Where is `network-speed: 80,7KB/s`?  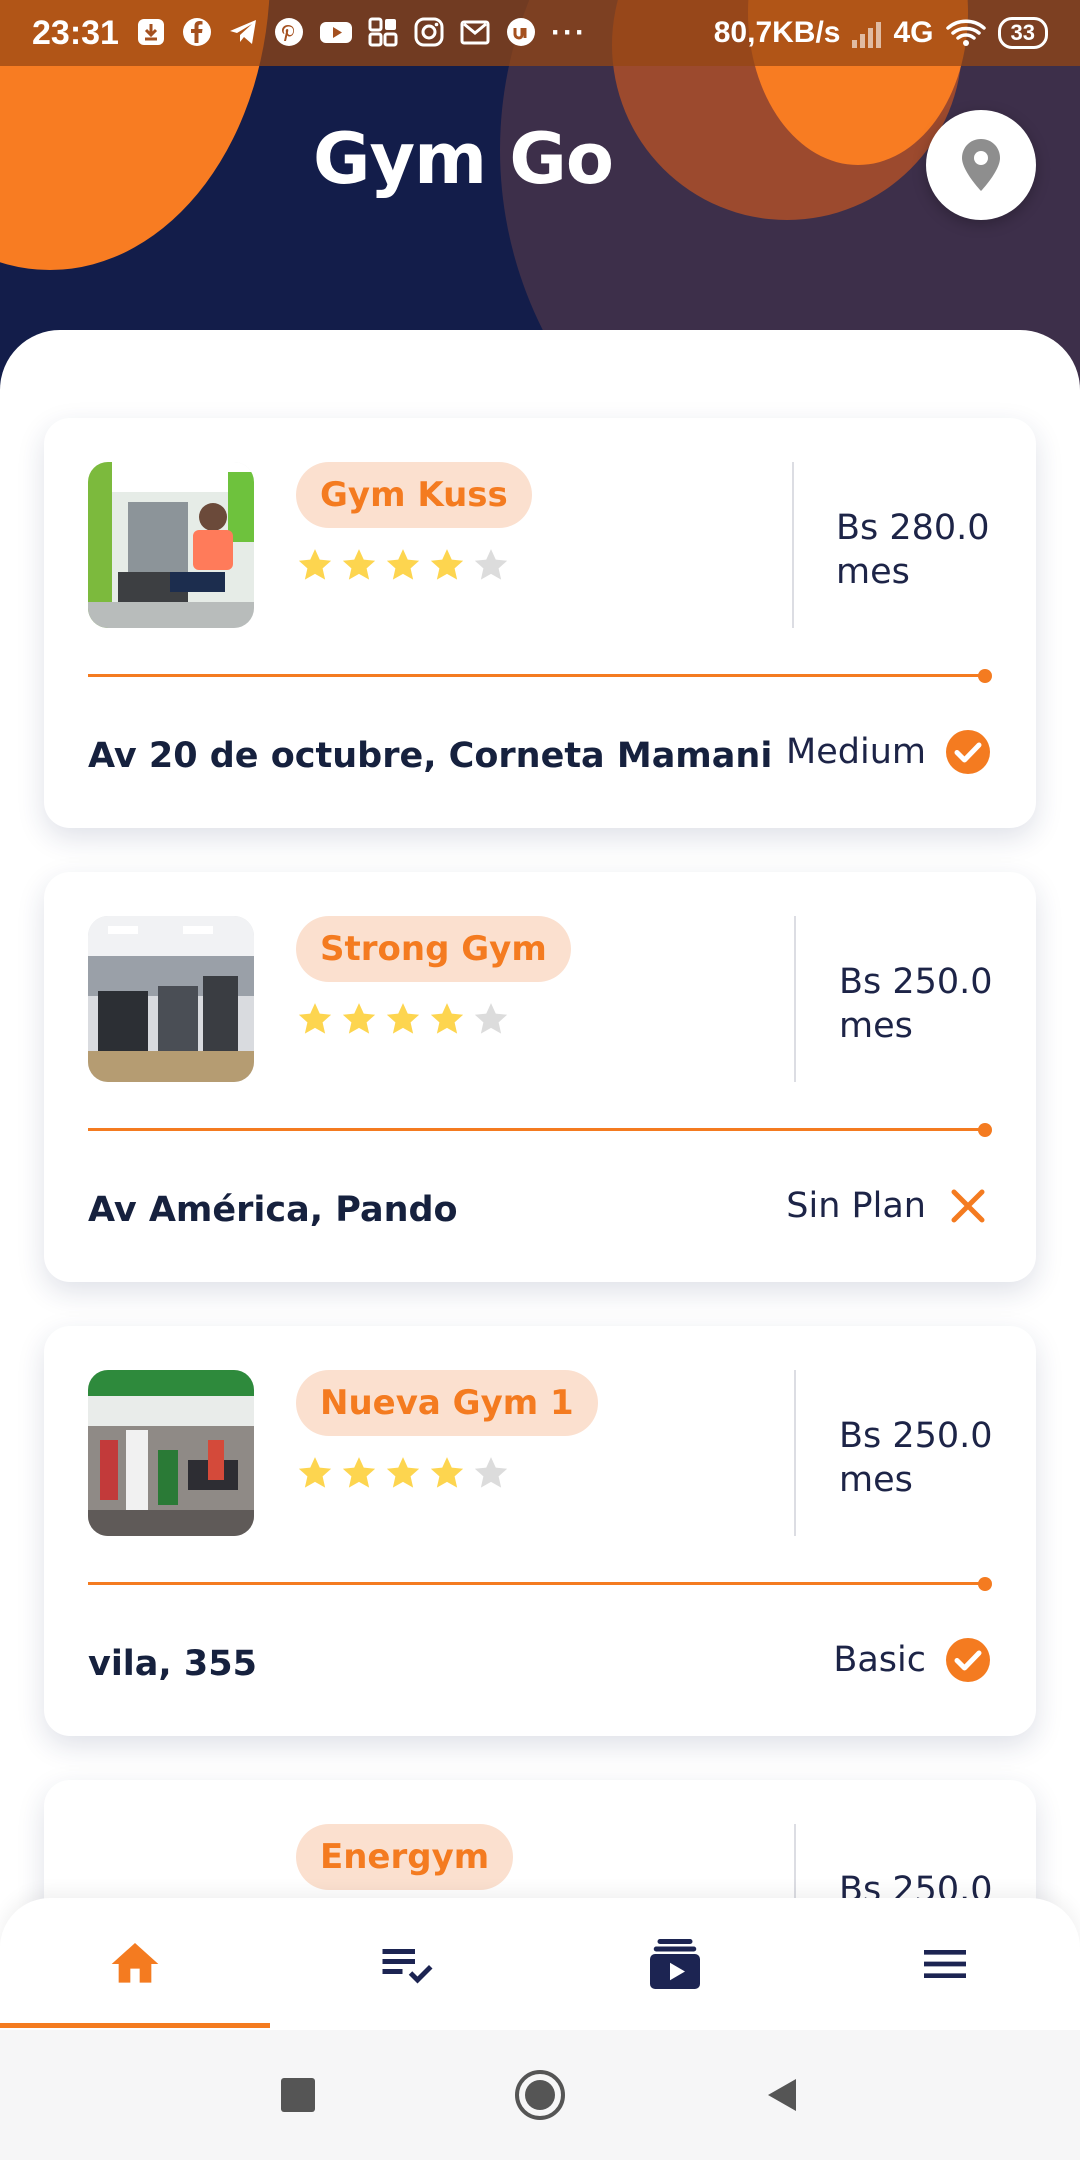
network-speed: 80,7KB/s is located at coordinates (777, 32).